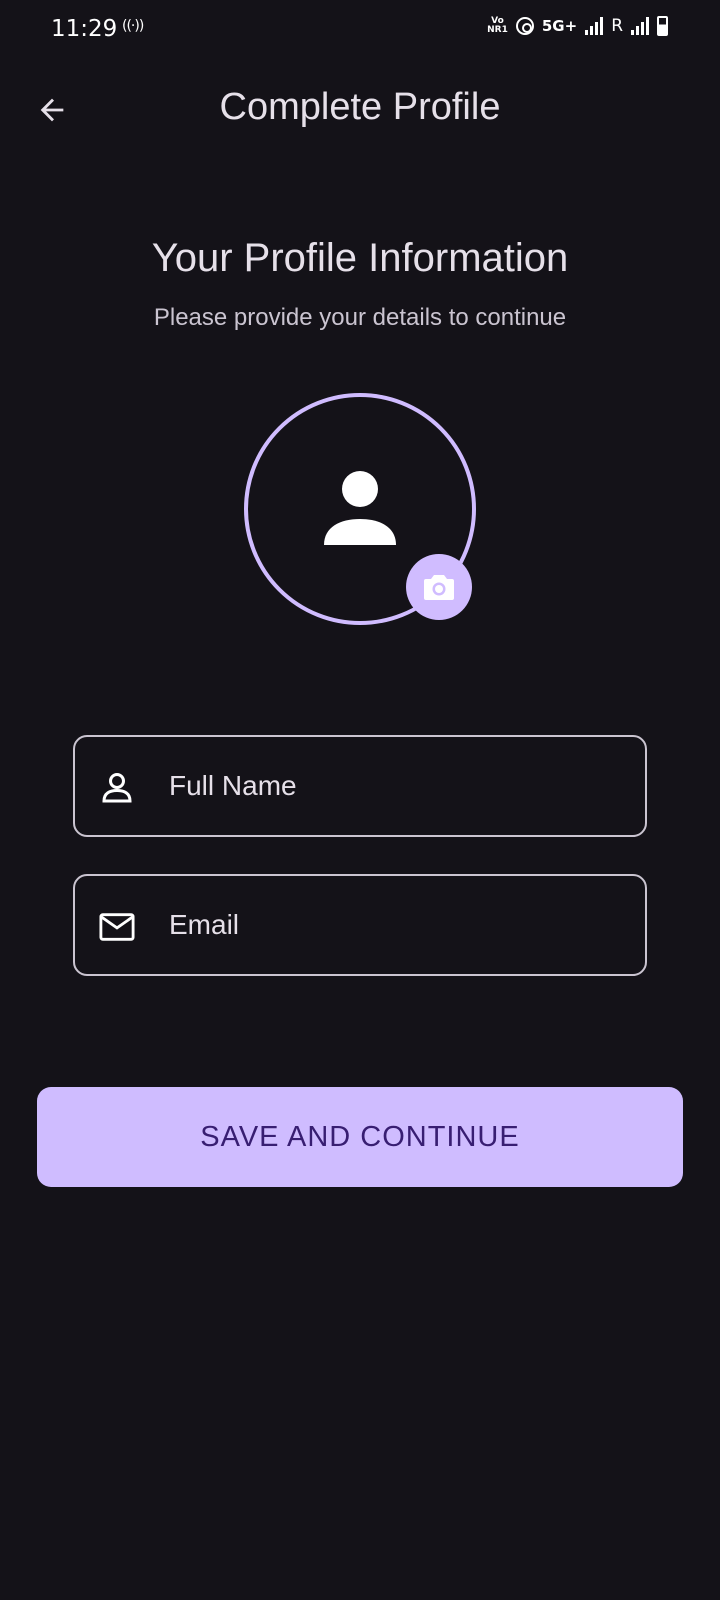 This screenshot has width=720, height=1600. I want to click on status-bar: 11:29 ((·)) Vo NR1 5G+ R, so click(360, 30).